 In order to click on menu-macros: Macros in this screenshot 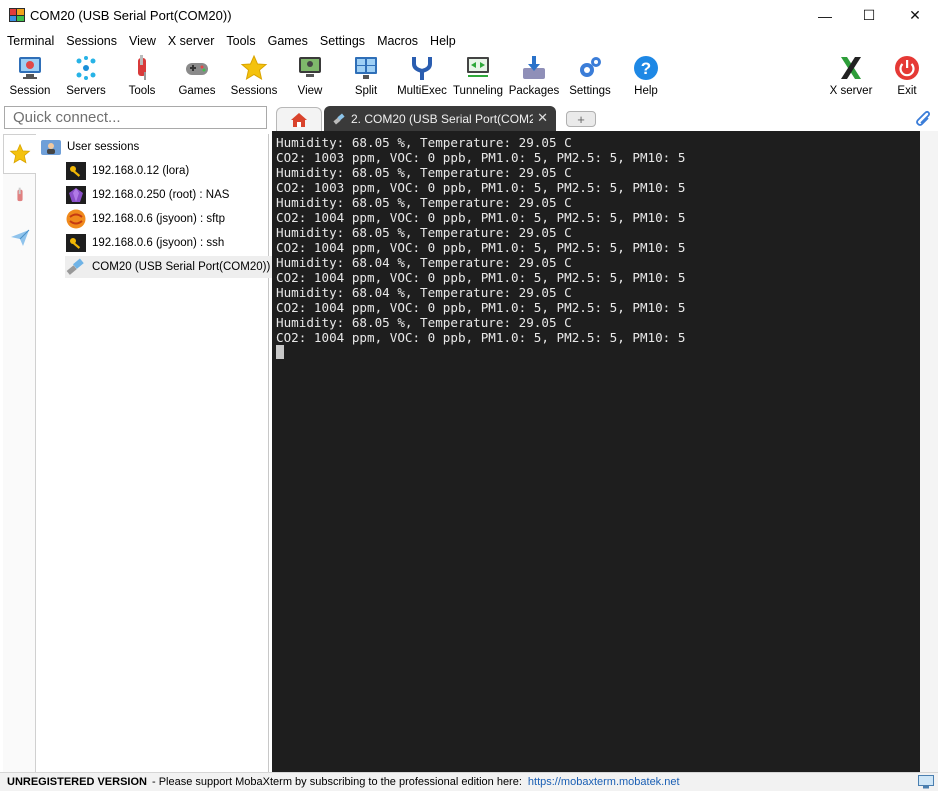, I will do `click(397, 41)`.